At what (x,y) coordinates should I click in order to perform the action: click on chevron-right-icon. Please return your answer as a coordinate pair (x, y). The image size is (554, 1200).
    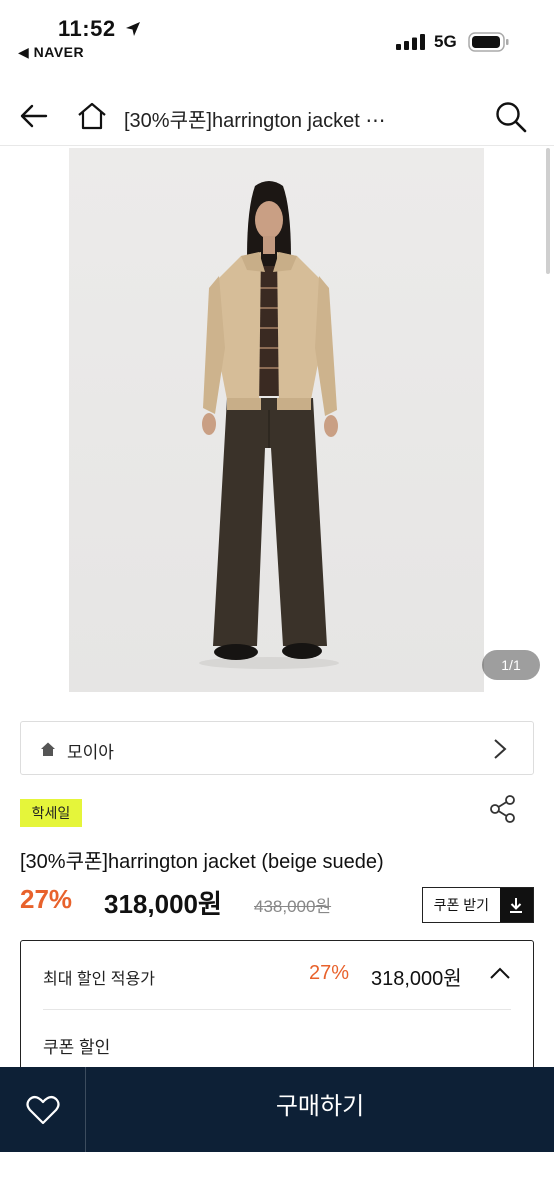
    Looking at the image, I should click on (500, 749).